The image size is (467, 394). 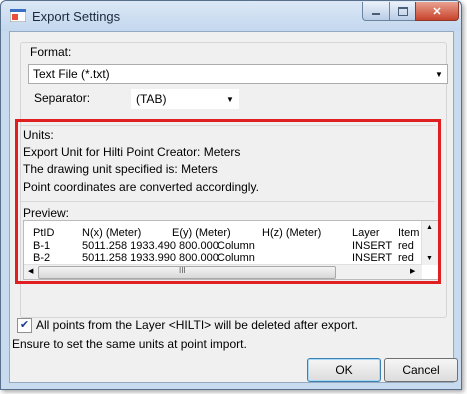 I want to click on close-icon: ✕, so click(x=437, y=11).